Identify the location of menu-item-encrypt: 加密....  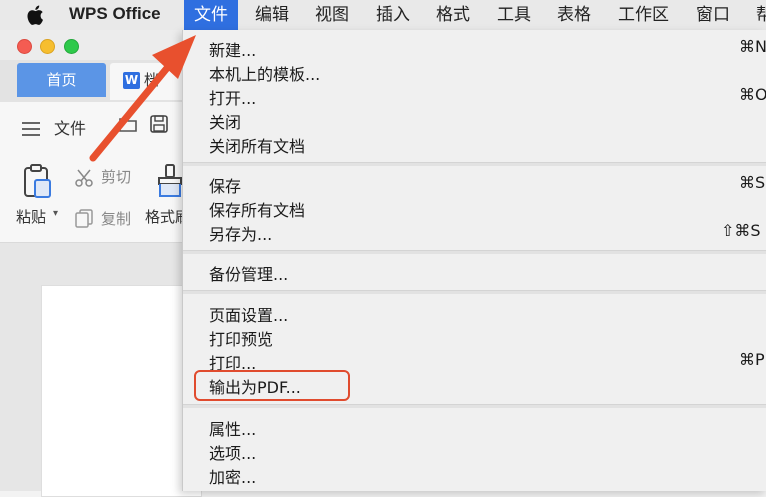
(232, 476).